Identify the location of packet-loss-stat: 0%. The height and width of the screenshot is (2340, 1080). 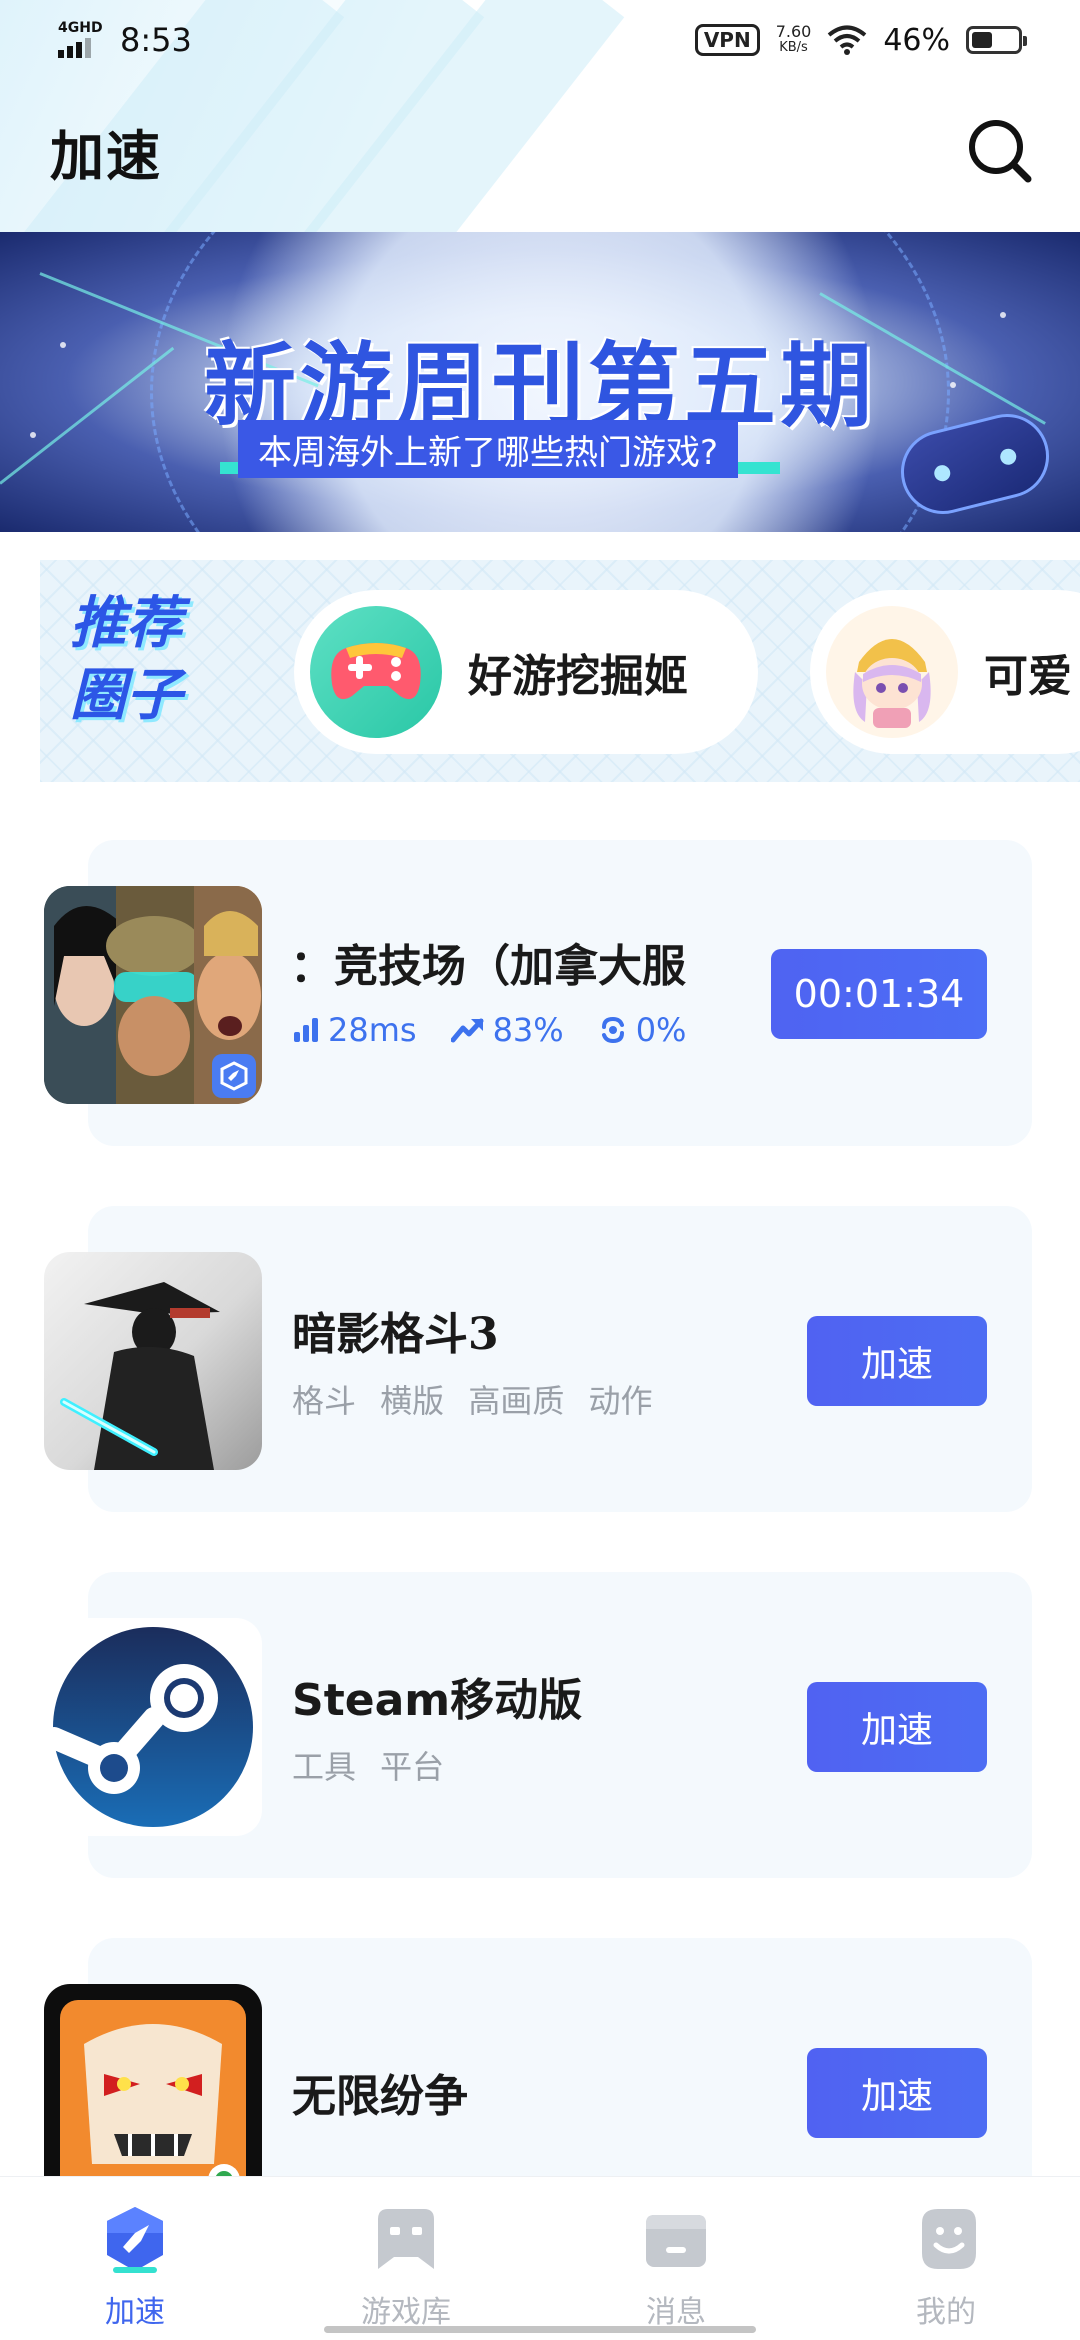
(642, 1030).